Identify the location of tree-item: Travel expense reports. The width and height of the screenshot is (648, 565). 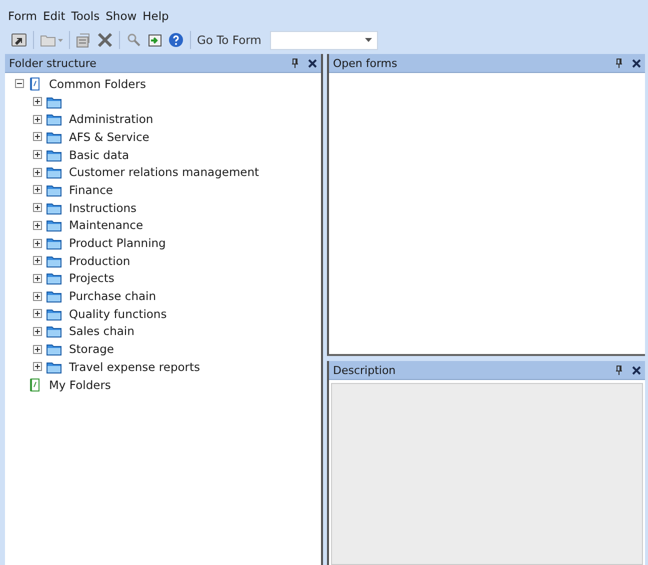
(134, 367).